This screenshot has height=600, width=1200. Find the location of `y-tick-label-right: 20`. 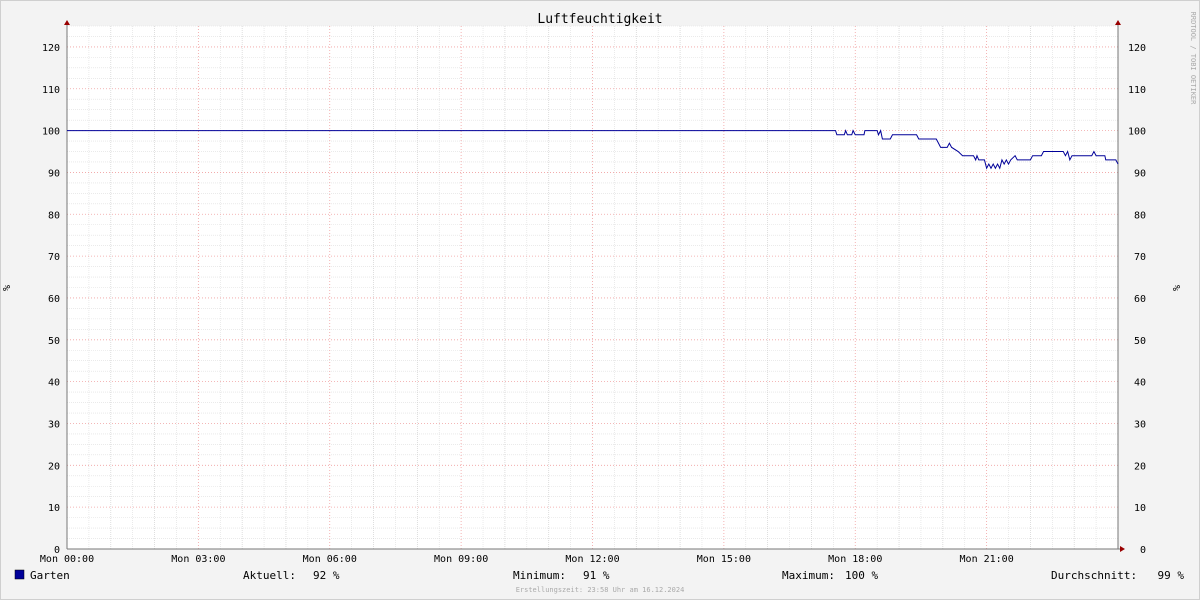

y-tick-label-right: 20 is located at coordinates (1140, 466).